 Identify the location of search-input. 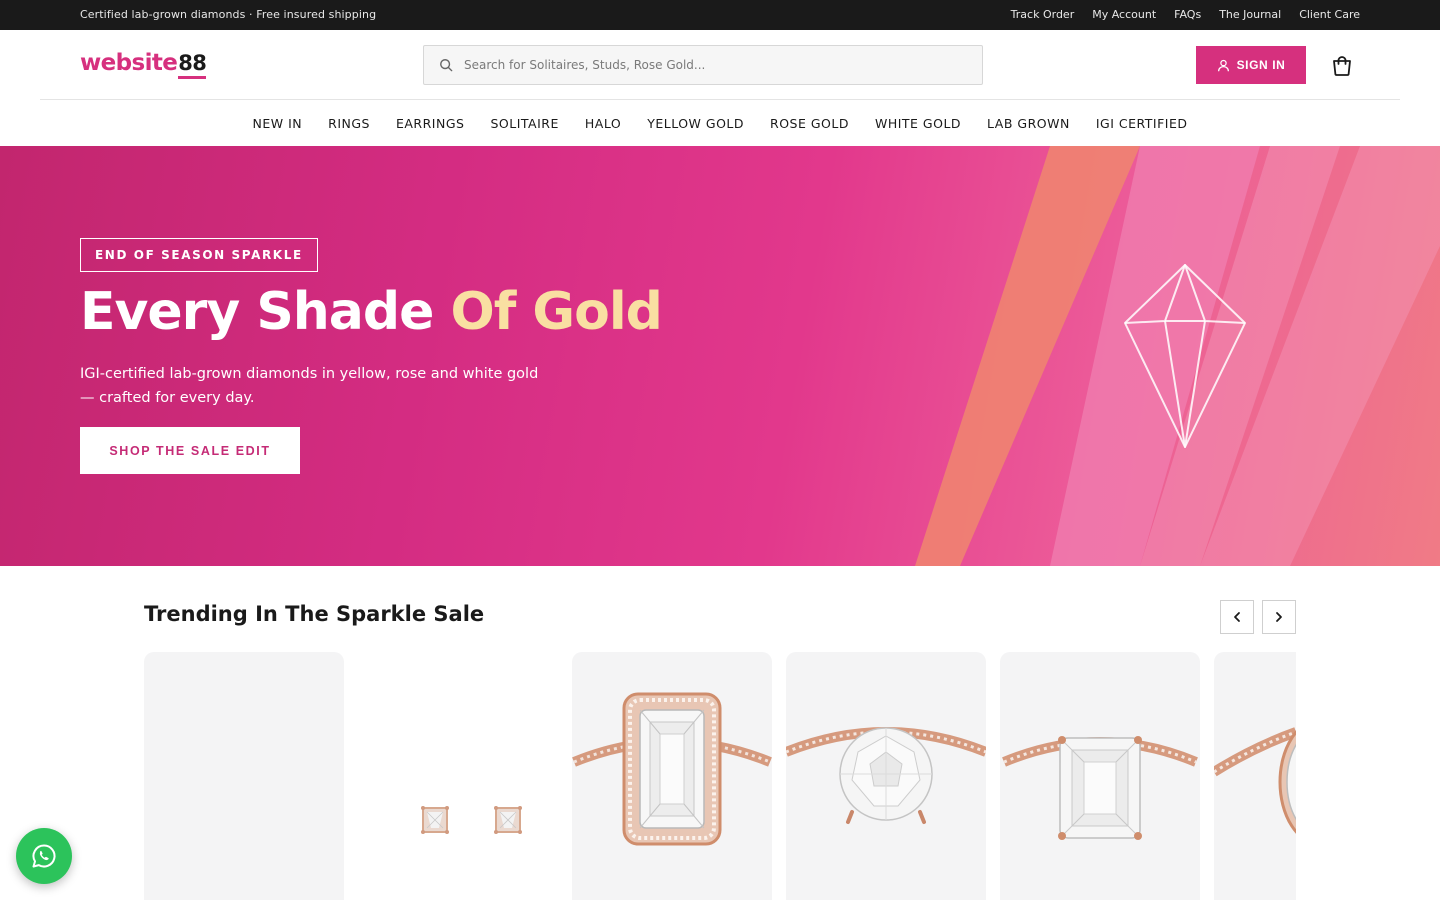
(719, 65).